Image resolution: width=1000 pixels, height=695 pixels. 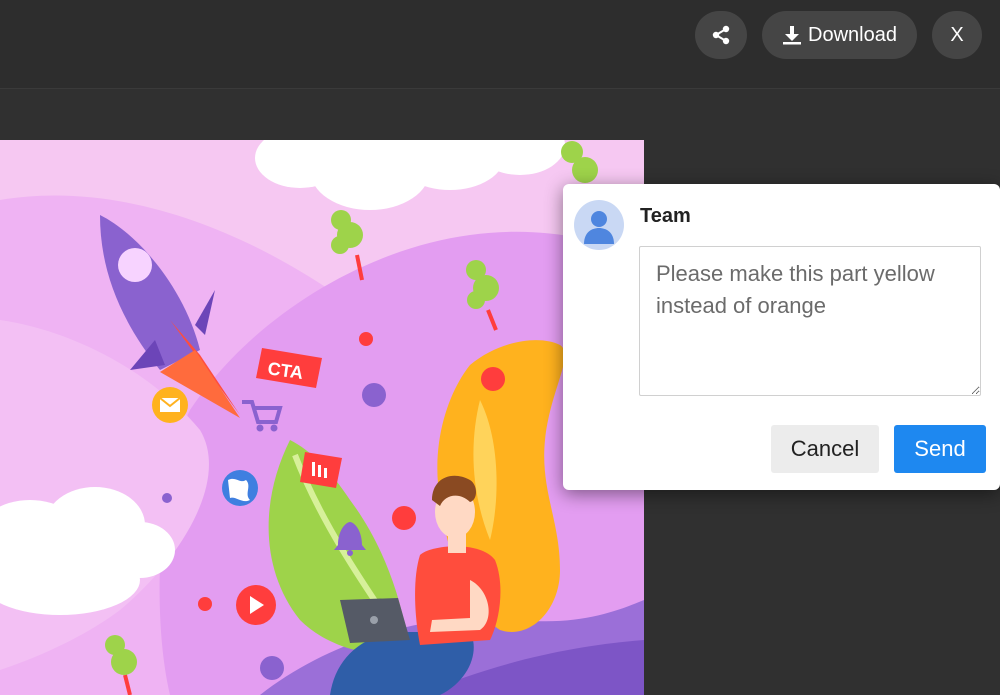 I want to click on close-button: X, so click(x=957, y=35).